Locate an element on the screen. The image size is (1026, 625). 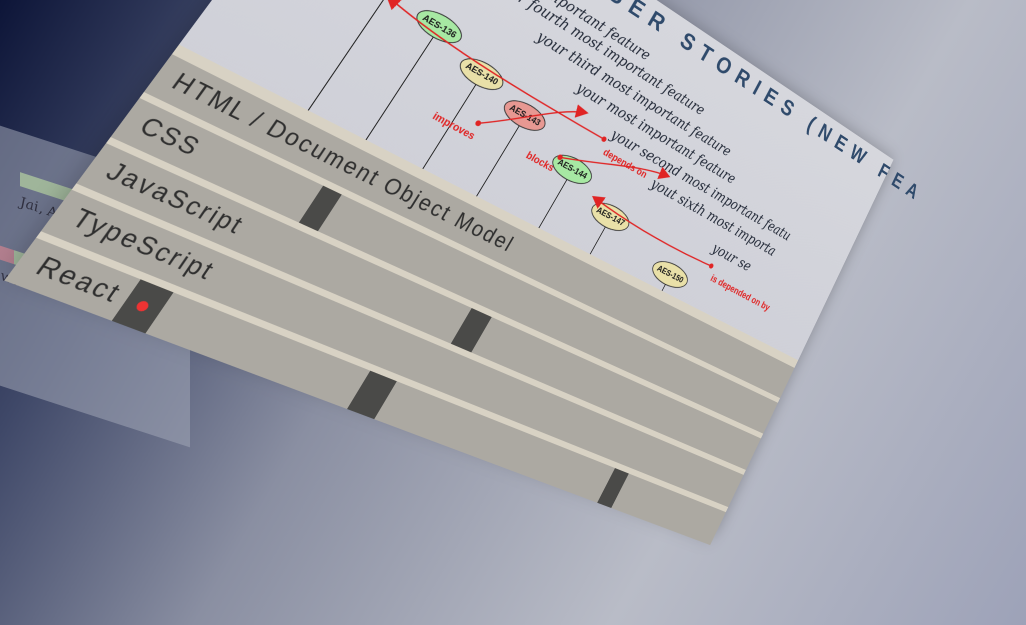
relation-depends-on-arrow is located at coordinates (494, 69).